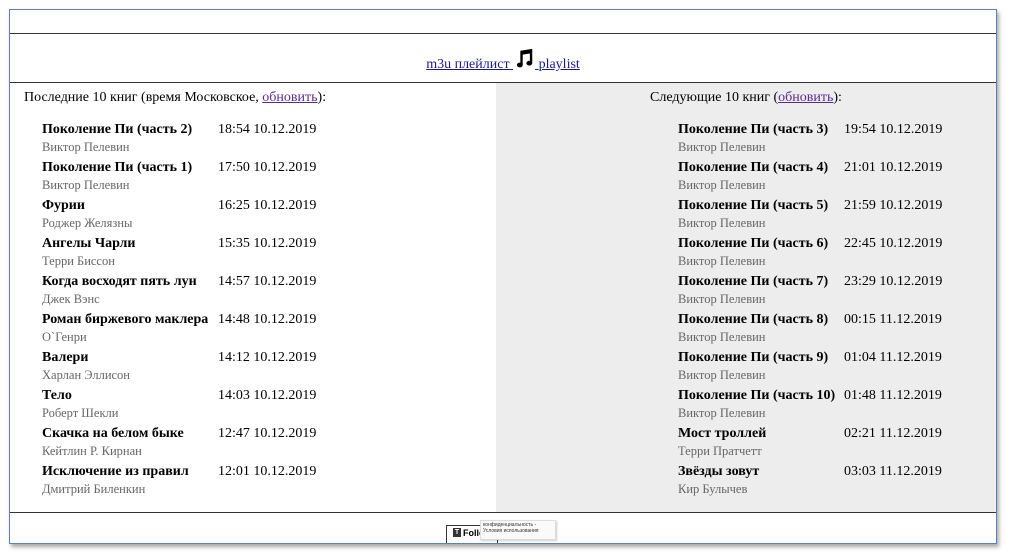  Describe the element at coordinates (57, 395) in the screenshot. I see `book-title: Тело` at that location.